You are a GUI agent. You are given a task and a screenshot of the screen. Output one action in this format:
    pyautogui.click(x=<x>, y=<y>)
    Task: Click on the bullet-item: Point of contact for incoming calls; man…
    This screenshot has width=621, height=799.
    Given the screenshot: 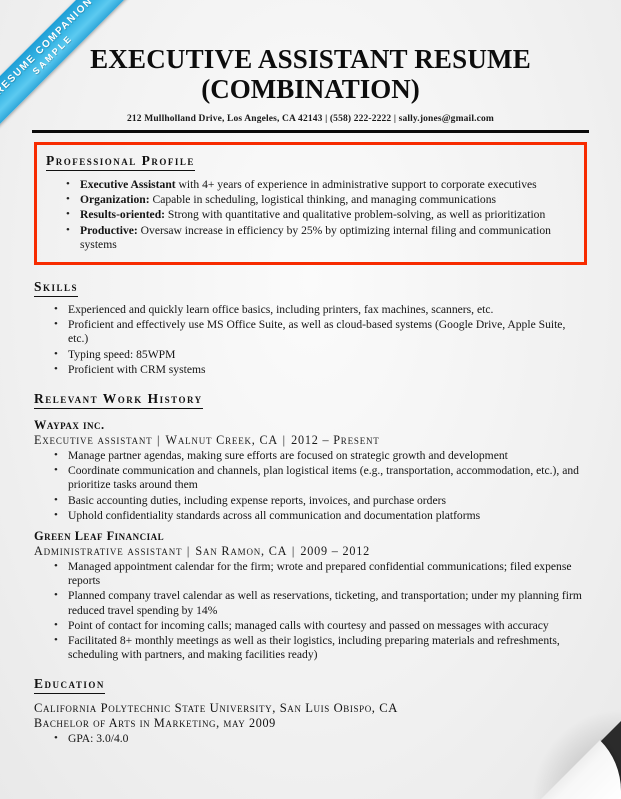 What is the action you would take?
    pyautogui.click(x=320, y=625)
    